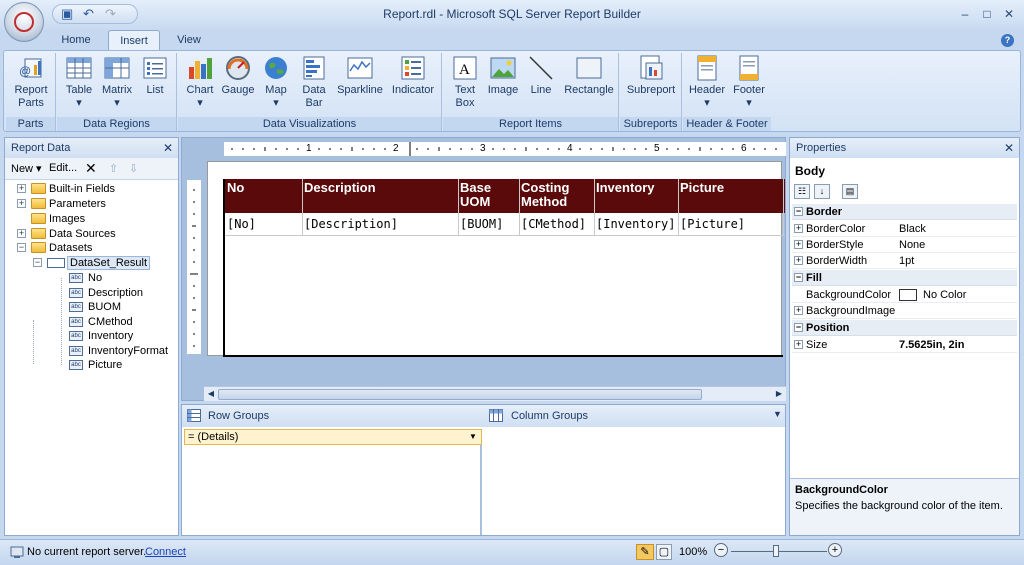 This screenshot has width=1024, height=565. Describe the element at coordinates (712, 224) in the screenshot. I see `cell-picture: [Picture]` at that location.